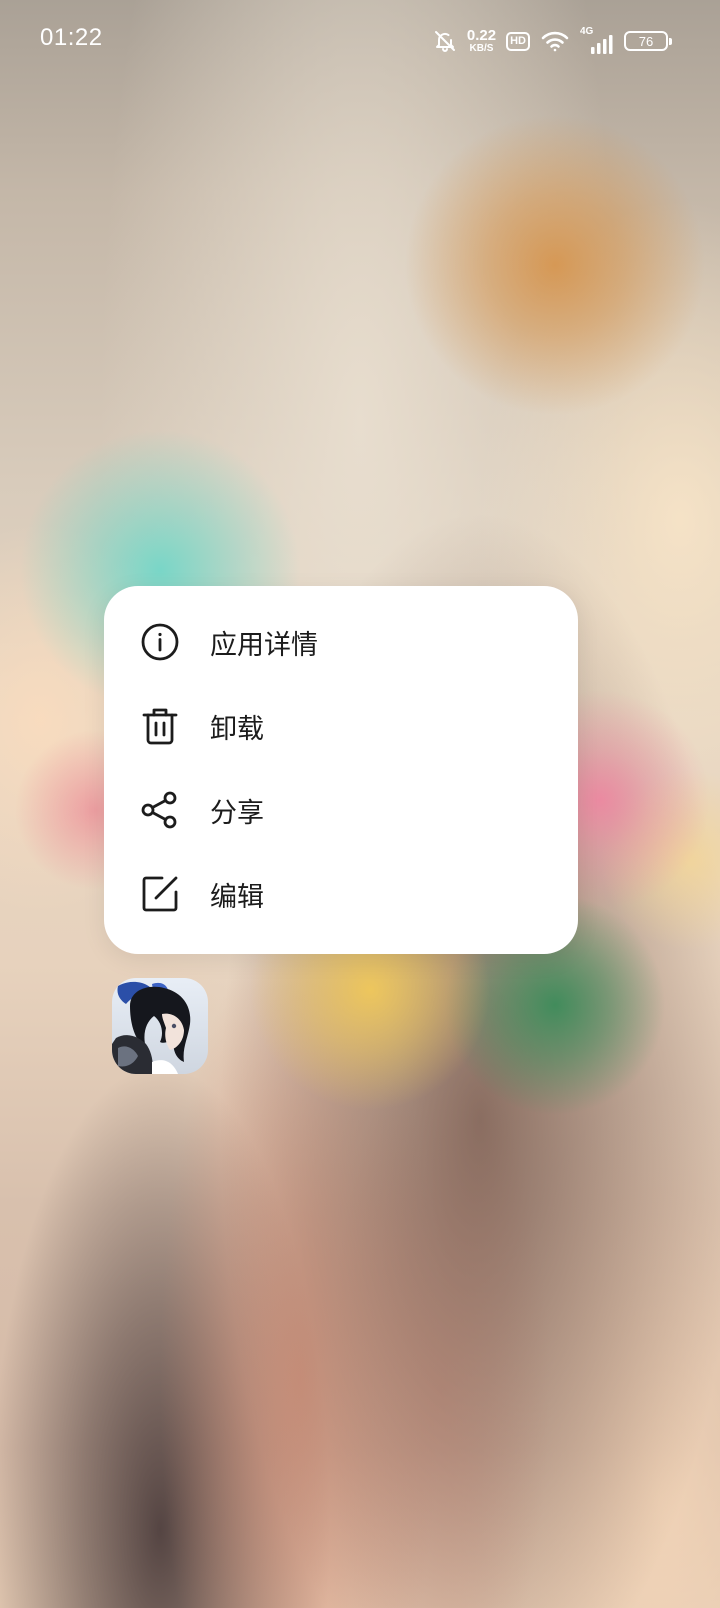 This screenshot has width=720, height=1608. Describe the element at coordinates (160, 810) in the screenshot. I see `share-icon` at that location.